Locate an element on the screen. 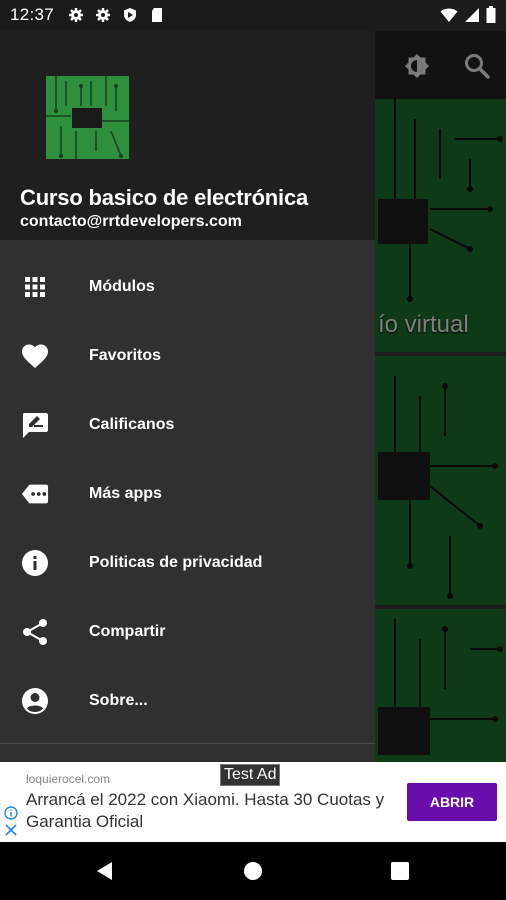  account-circle-icon is located at coordinates (35, 701).